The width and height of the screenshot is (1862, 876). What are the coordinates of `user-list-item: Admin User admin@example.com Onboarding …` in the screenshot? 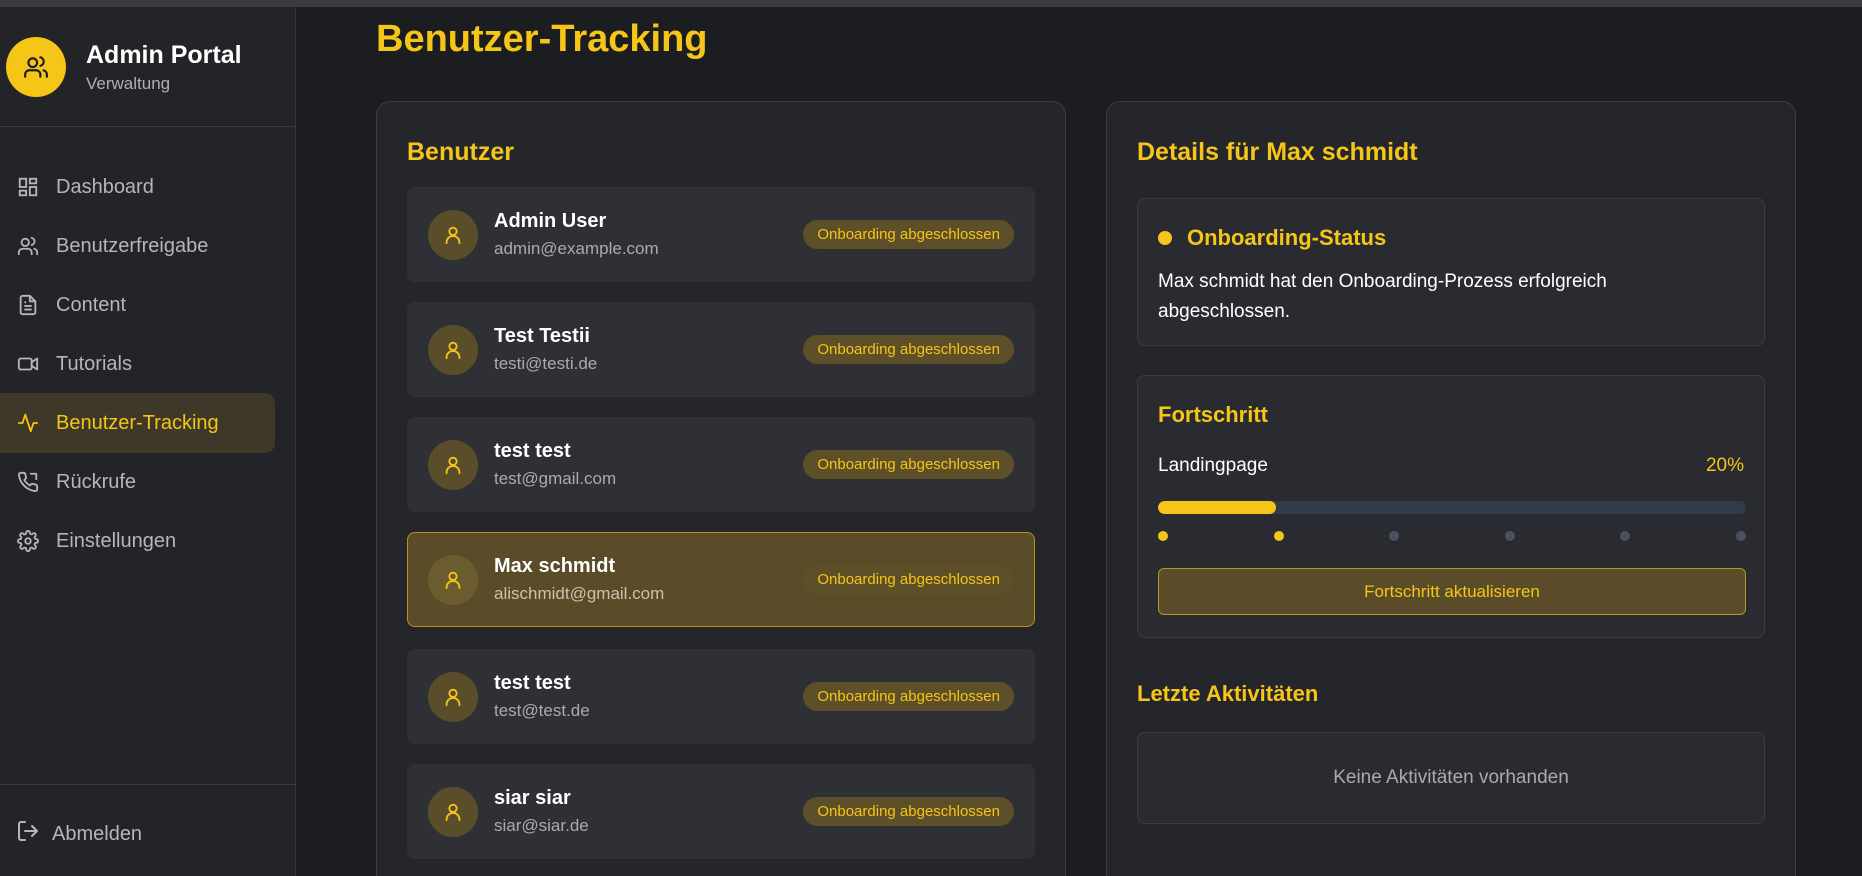 It's located at (721, 234).